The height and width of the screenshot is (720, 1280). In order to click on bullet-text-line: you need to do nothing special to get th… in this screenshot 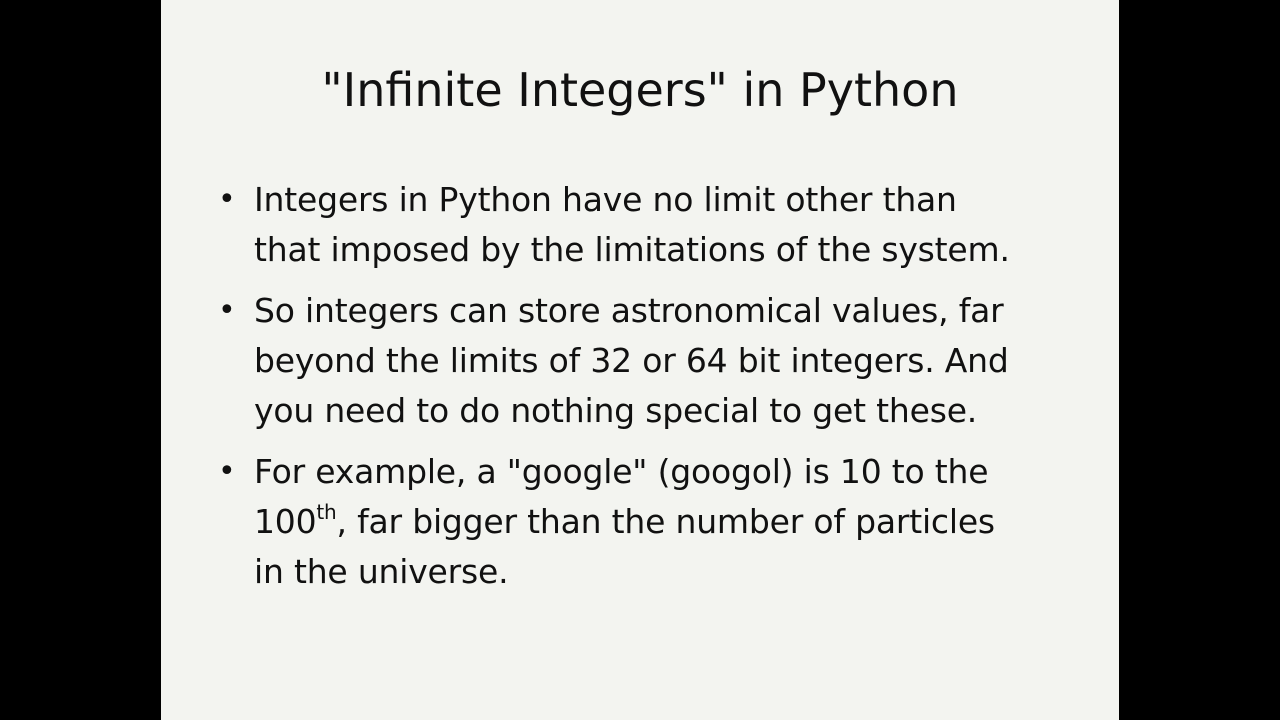, I will do `click(616, 410)`.